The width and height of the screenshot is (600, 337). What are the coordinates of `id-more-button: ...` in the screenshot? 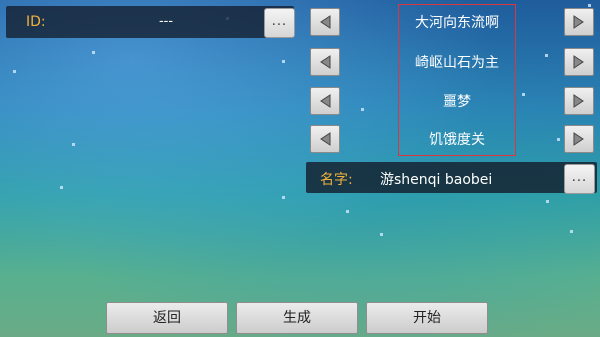 It's located at (279, 23).